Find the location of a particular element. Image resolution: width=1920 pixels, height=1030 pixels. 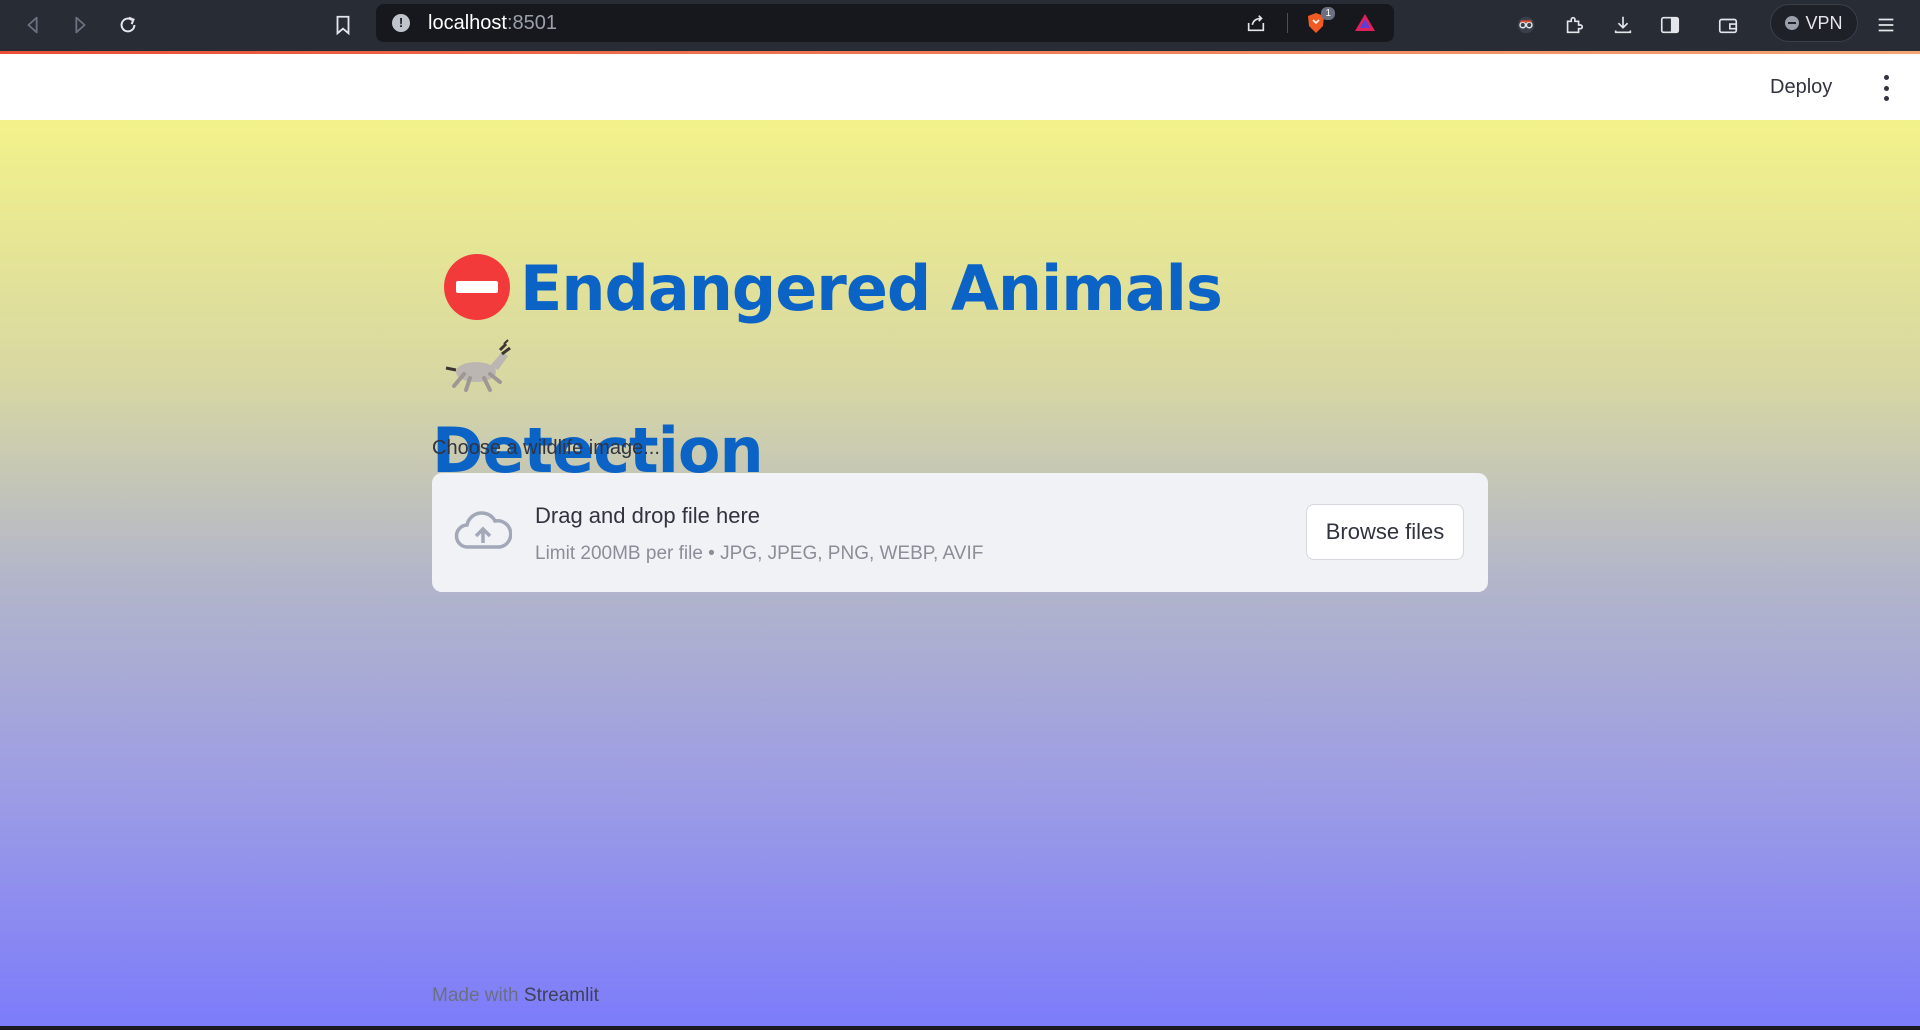

url-port: :8501 is located at coordinates (531, 23).